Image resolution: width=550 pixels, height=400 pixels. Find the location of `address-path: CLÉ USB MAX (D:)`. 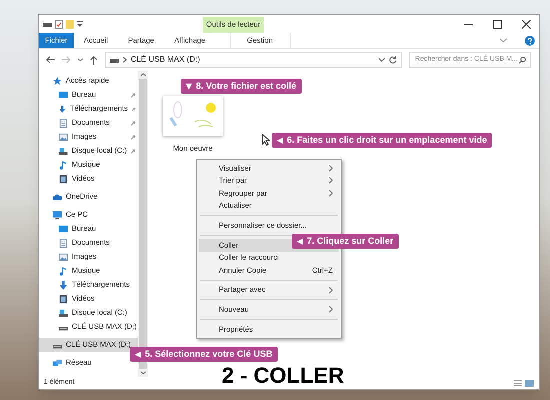

address-path: CLÉ USB MAX (D:) is located at coordinates (165, 60).